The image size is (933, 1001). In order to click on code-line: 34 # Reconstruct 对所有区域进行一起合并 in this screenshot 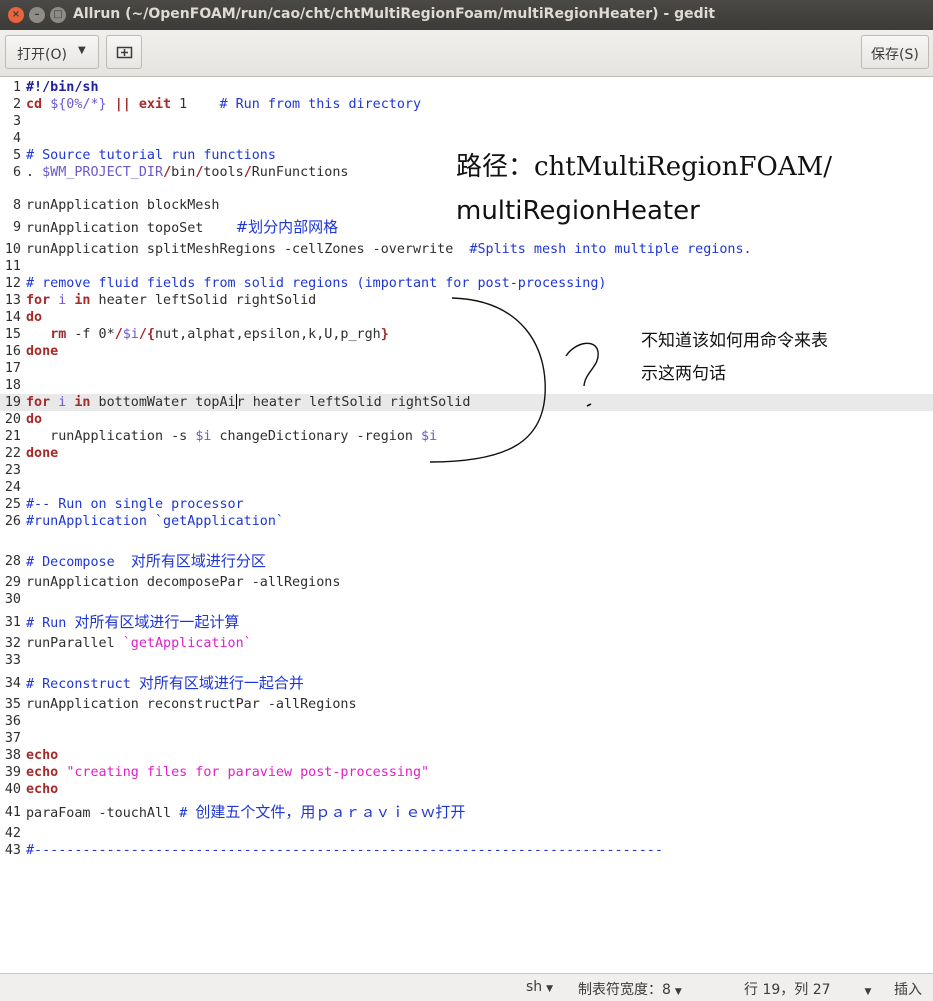, I will do `click(154, 683)`.